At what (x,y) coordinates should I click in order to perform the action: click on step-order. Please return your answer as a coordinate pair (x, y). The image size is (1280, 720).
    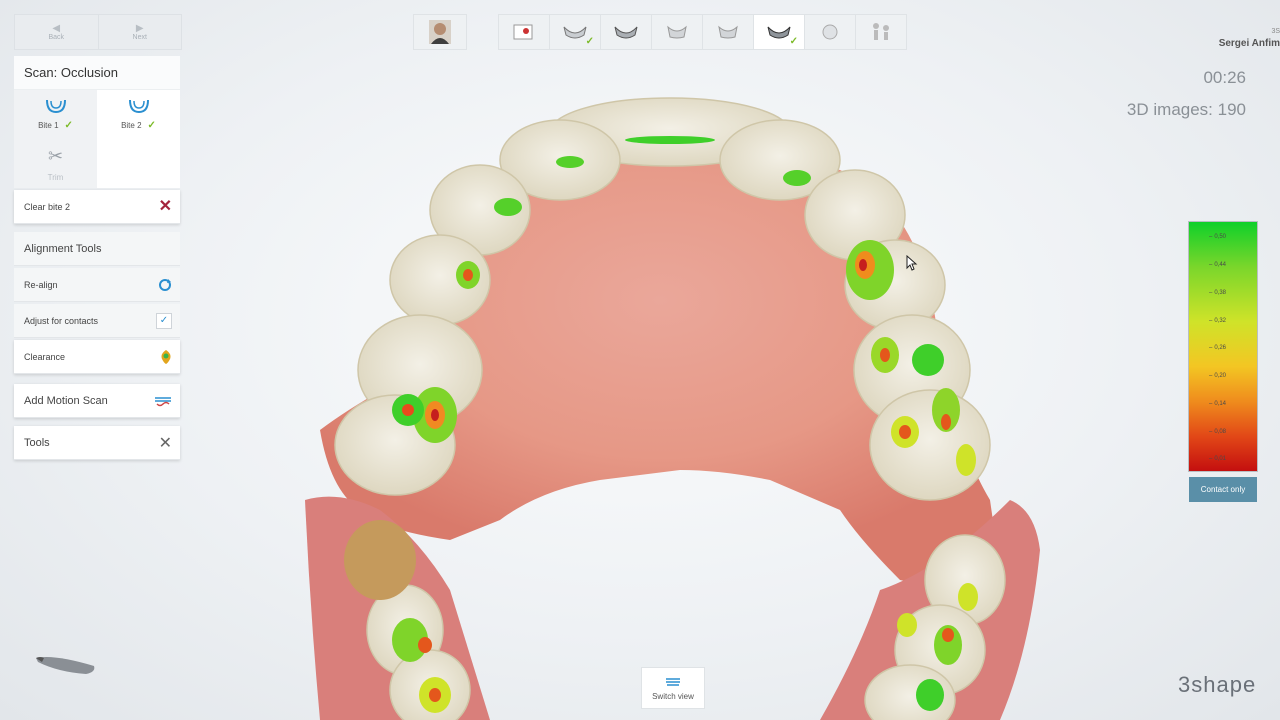
    Looking at the image, I should click on (524, 32).